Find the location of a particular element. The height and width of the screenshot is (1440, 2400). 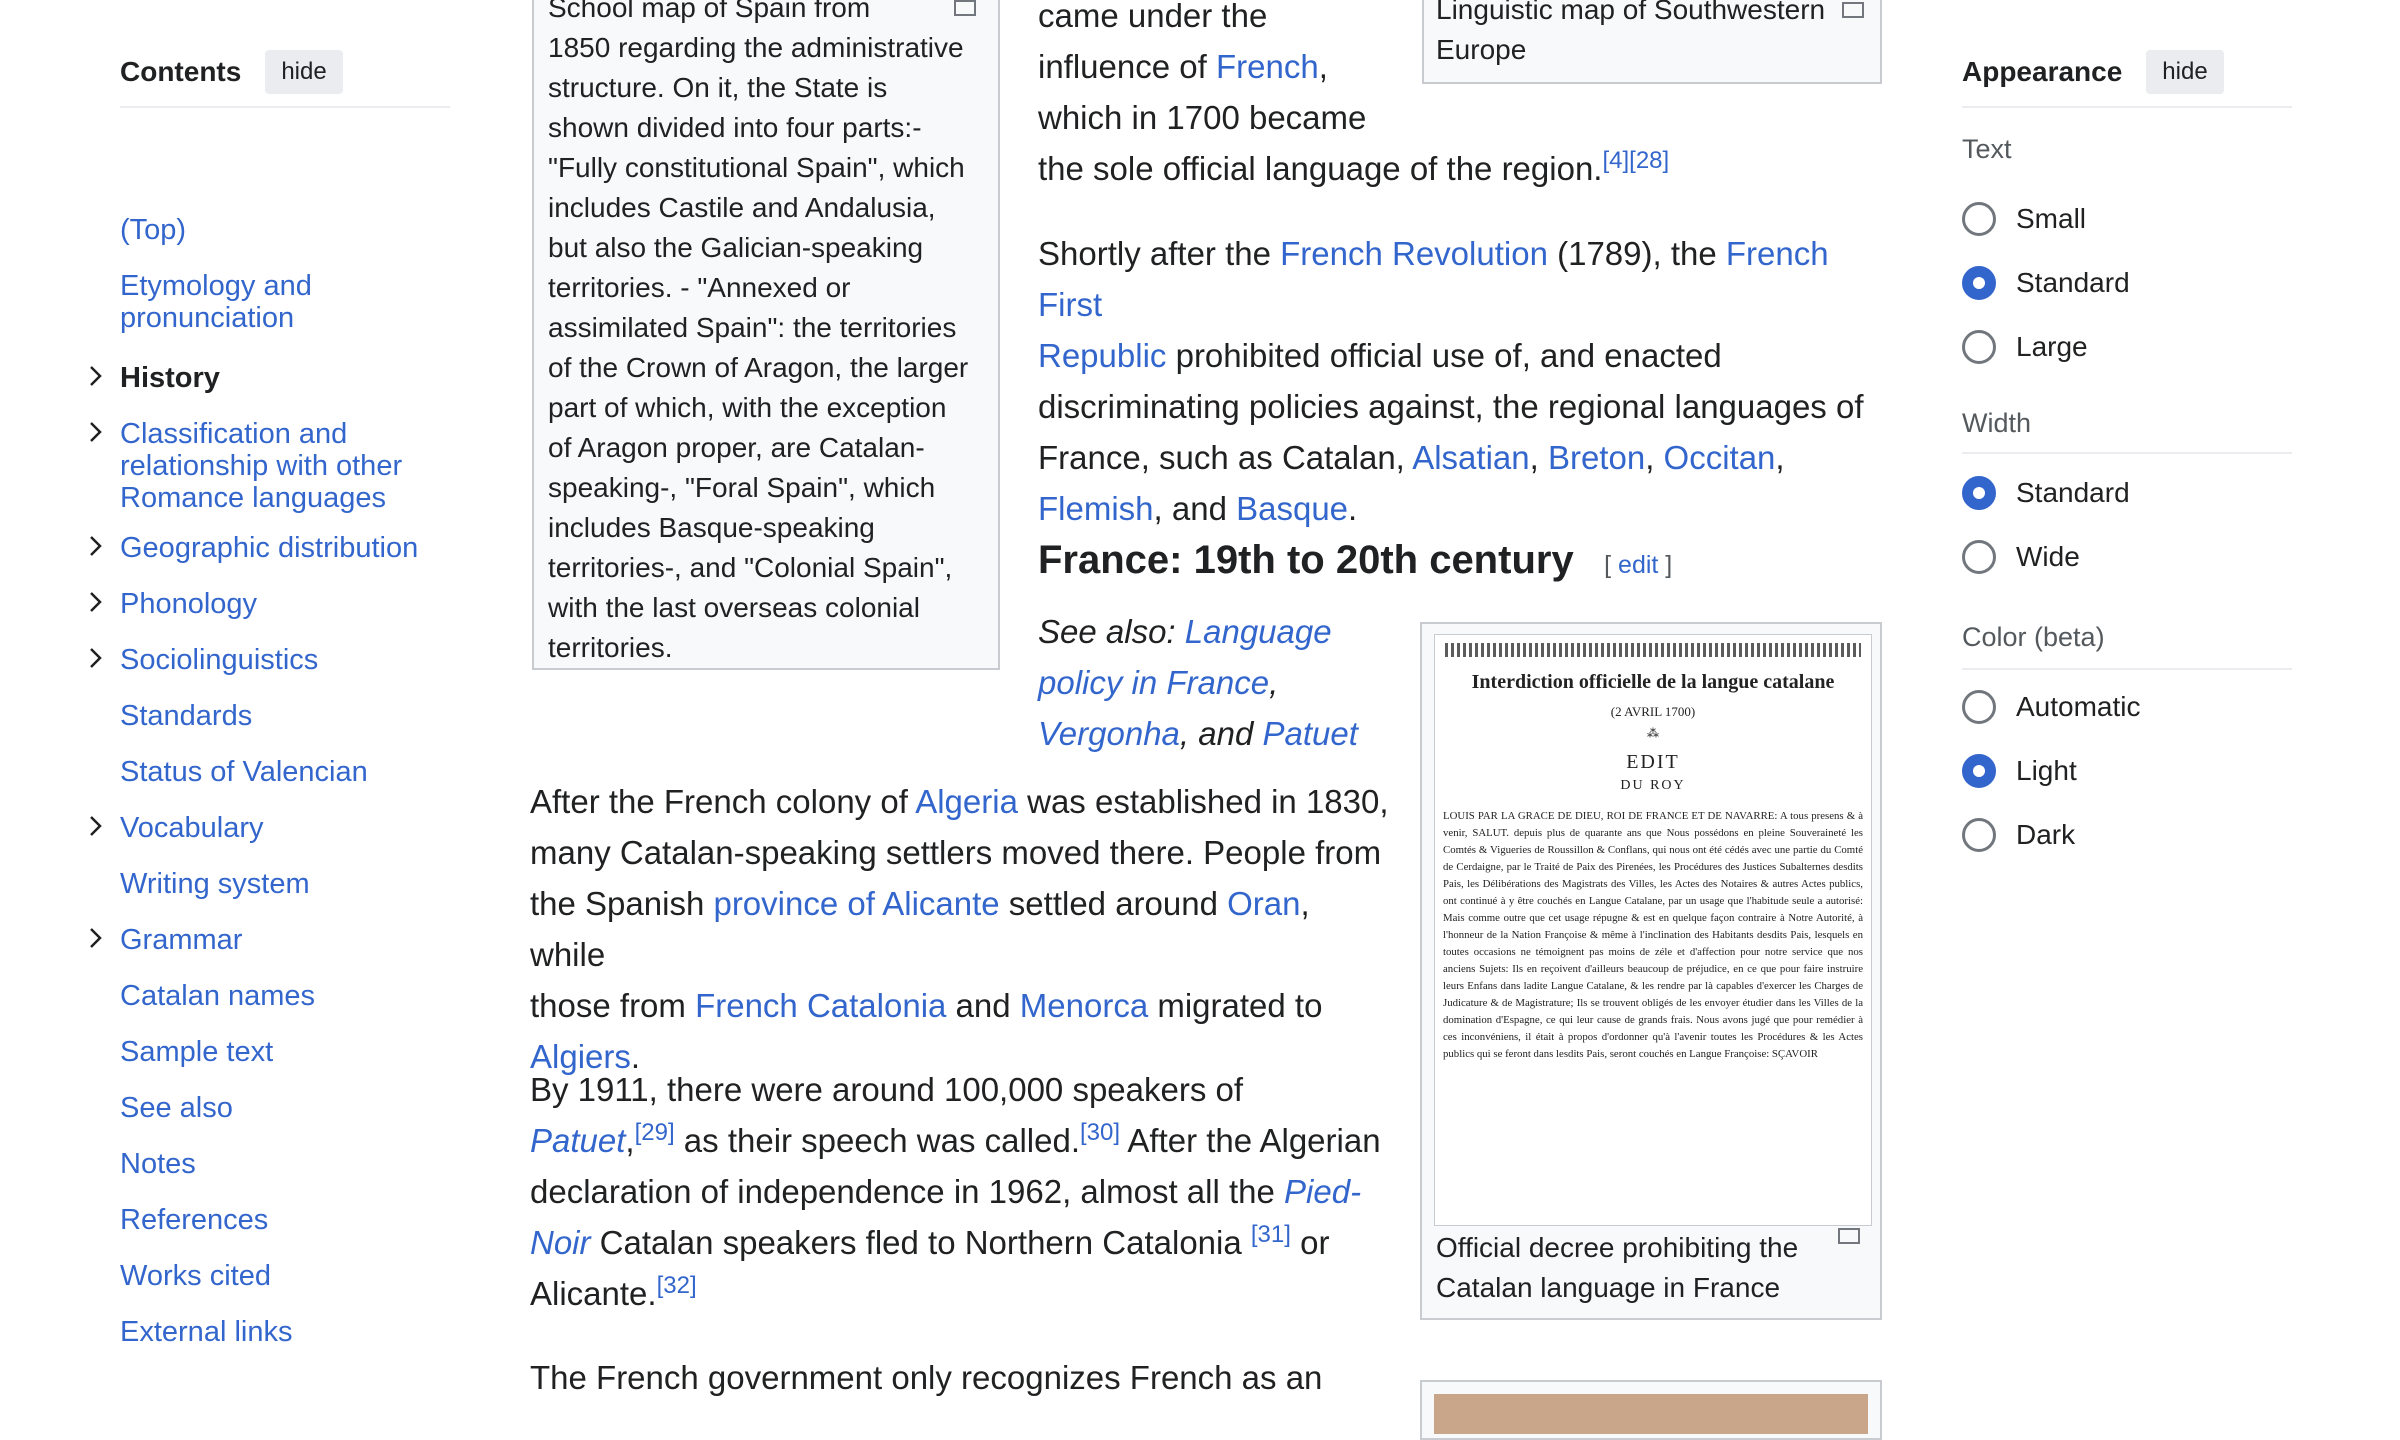

toc-item-label: External links is located at coordinates (206, 1332).